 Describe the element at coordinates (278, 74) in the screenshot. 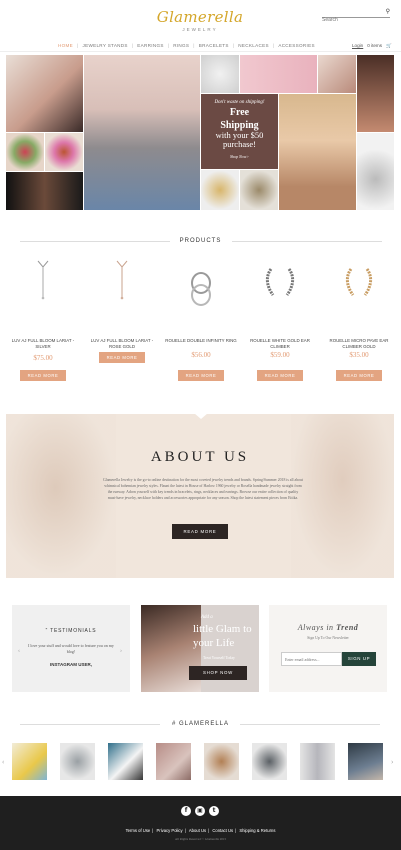

I see `hero-tile-pink-rings` at that location.